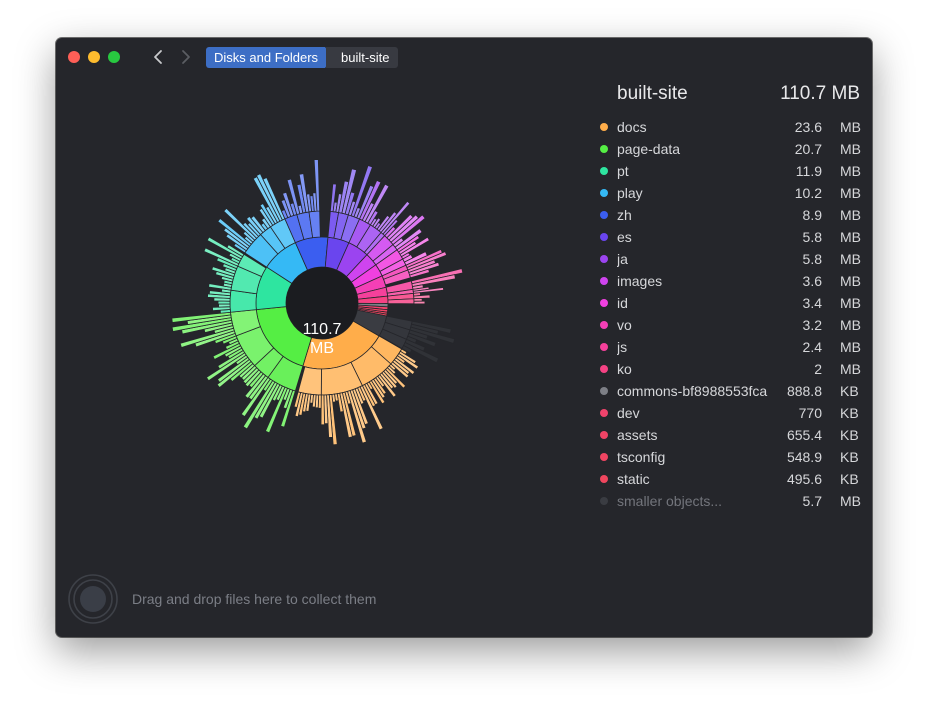 This screenshot has height=712, width=928. Describe the element at coordinates (804, 435) in the screenshot. I see `list-item-size: 655.4` at that location.